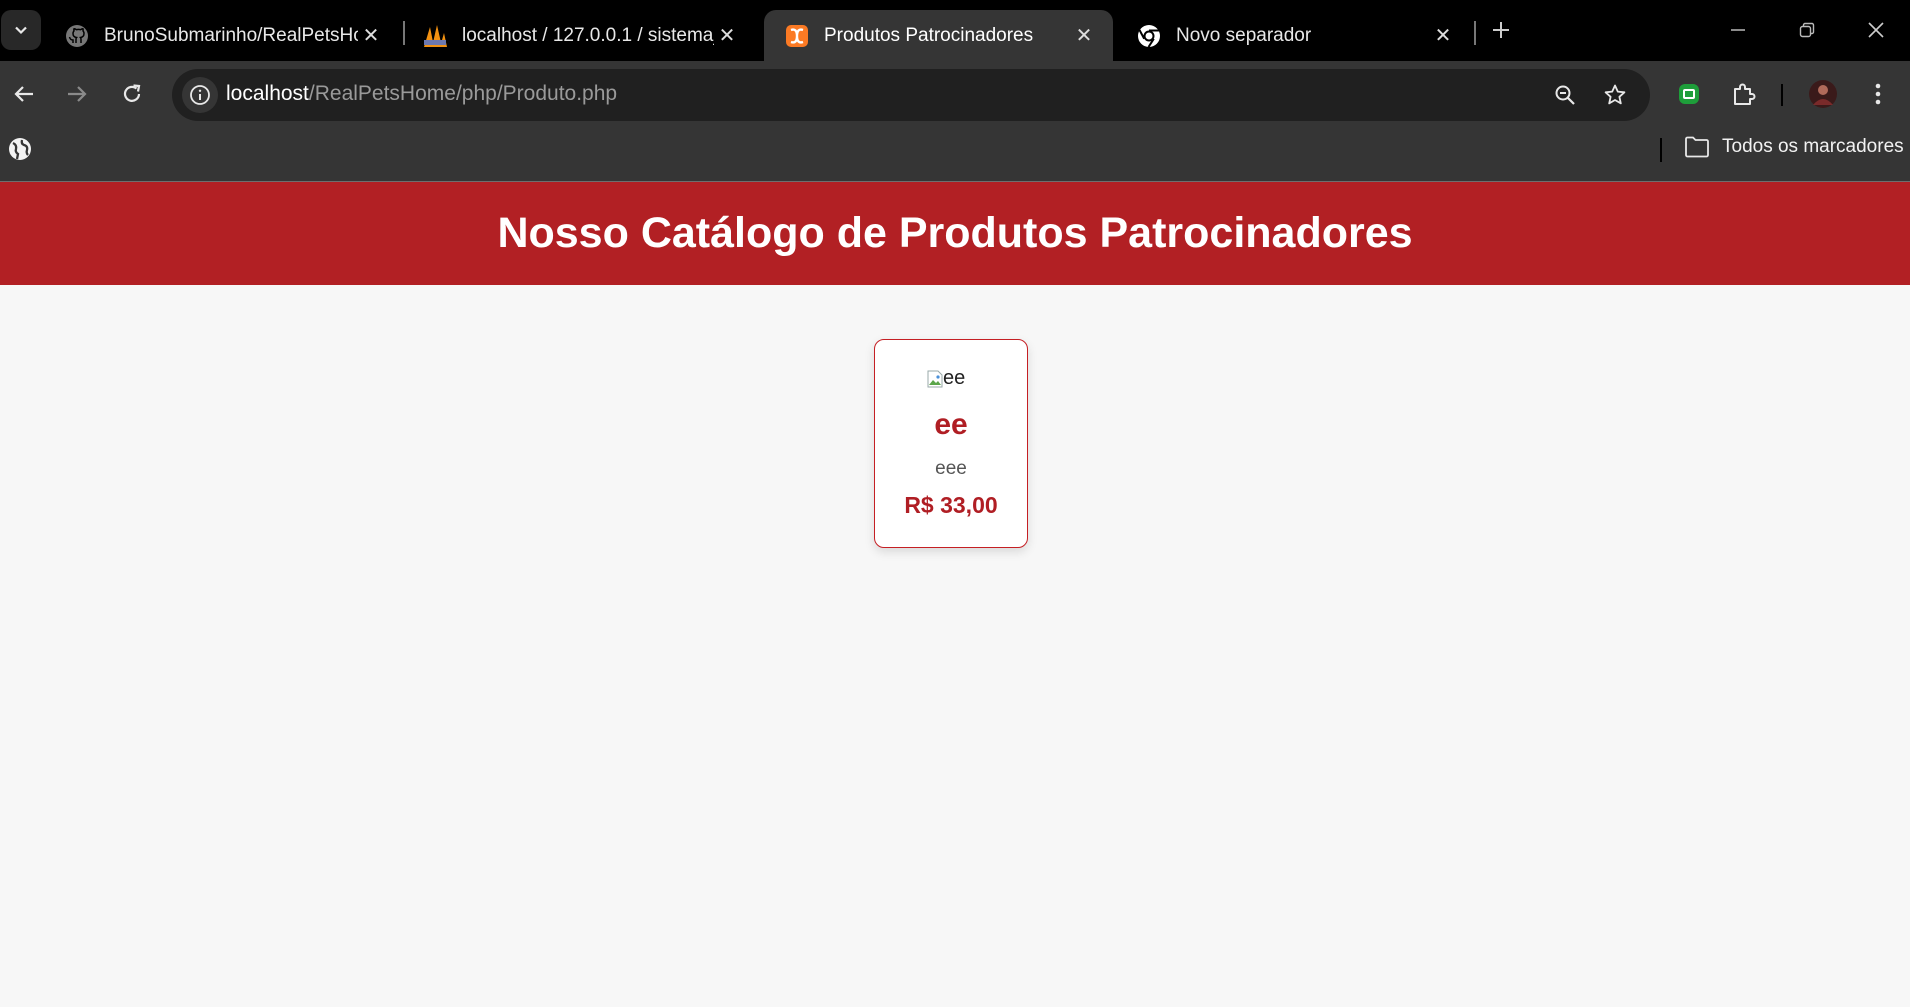 This screenshot has height=1007, width=1910. I want to click on profile-button, so click(1823, 94).